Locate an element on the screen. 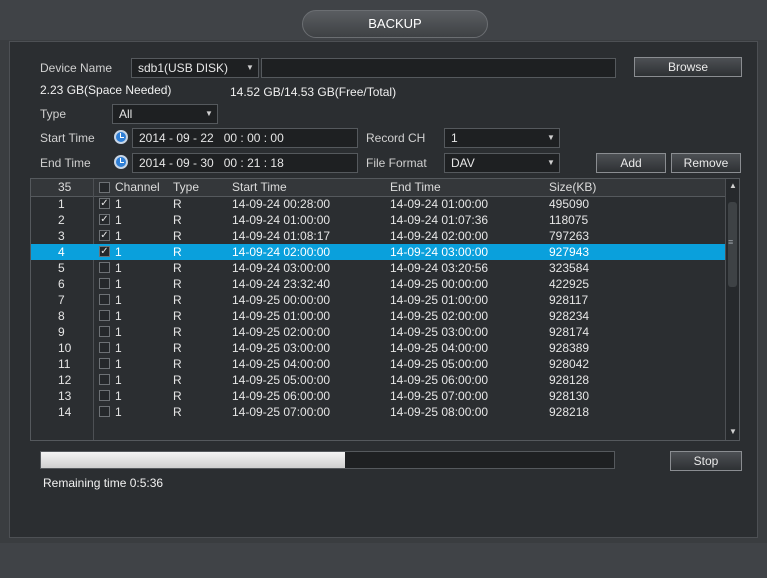 The image size is (767, 578). table-scrollbar: ▲ ≡ ▼ is located at coordinates (732, 309).